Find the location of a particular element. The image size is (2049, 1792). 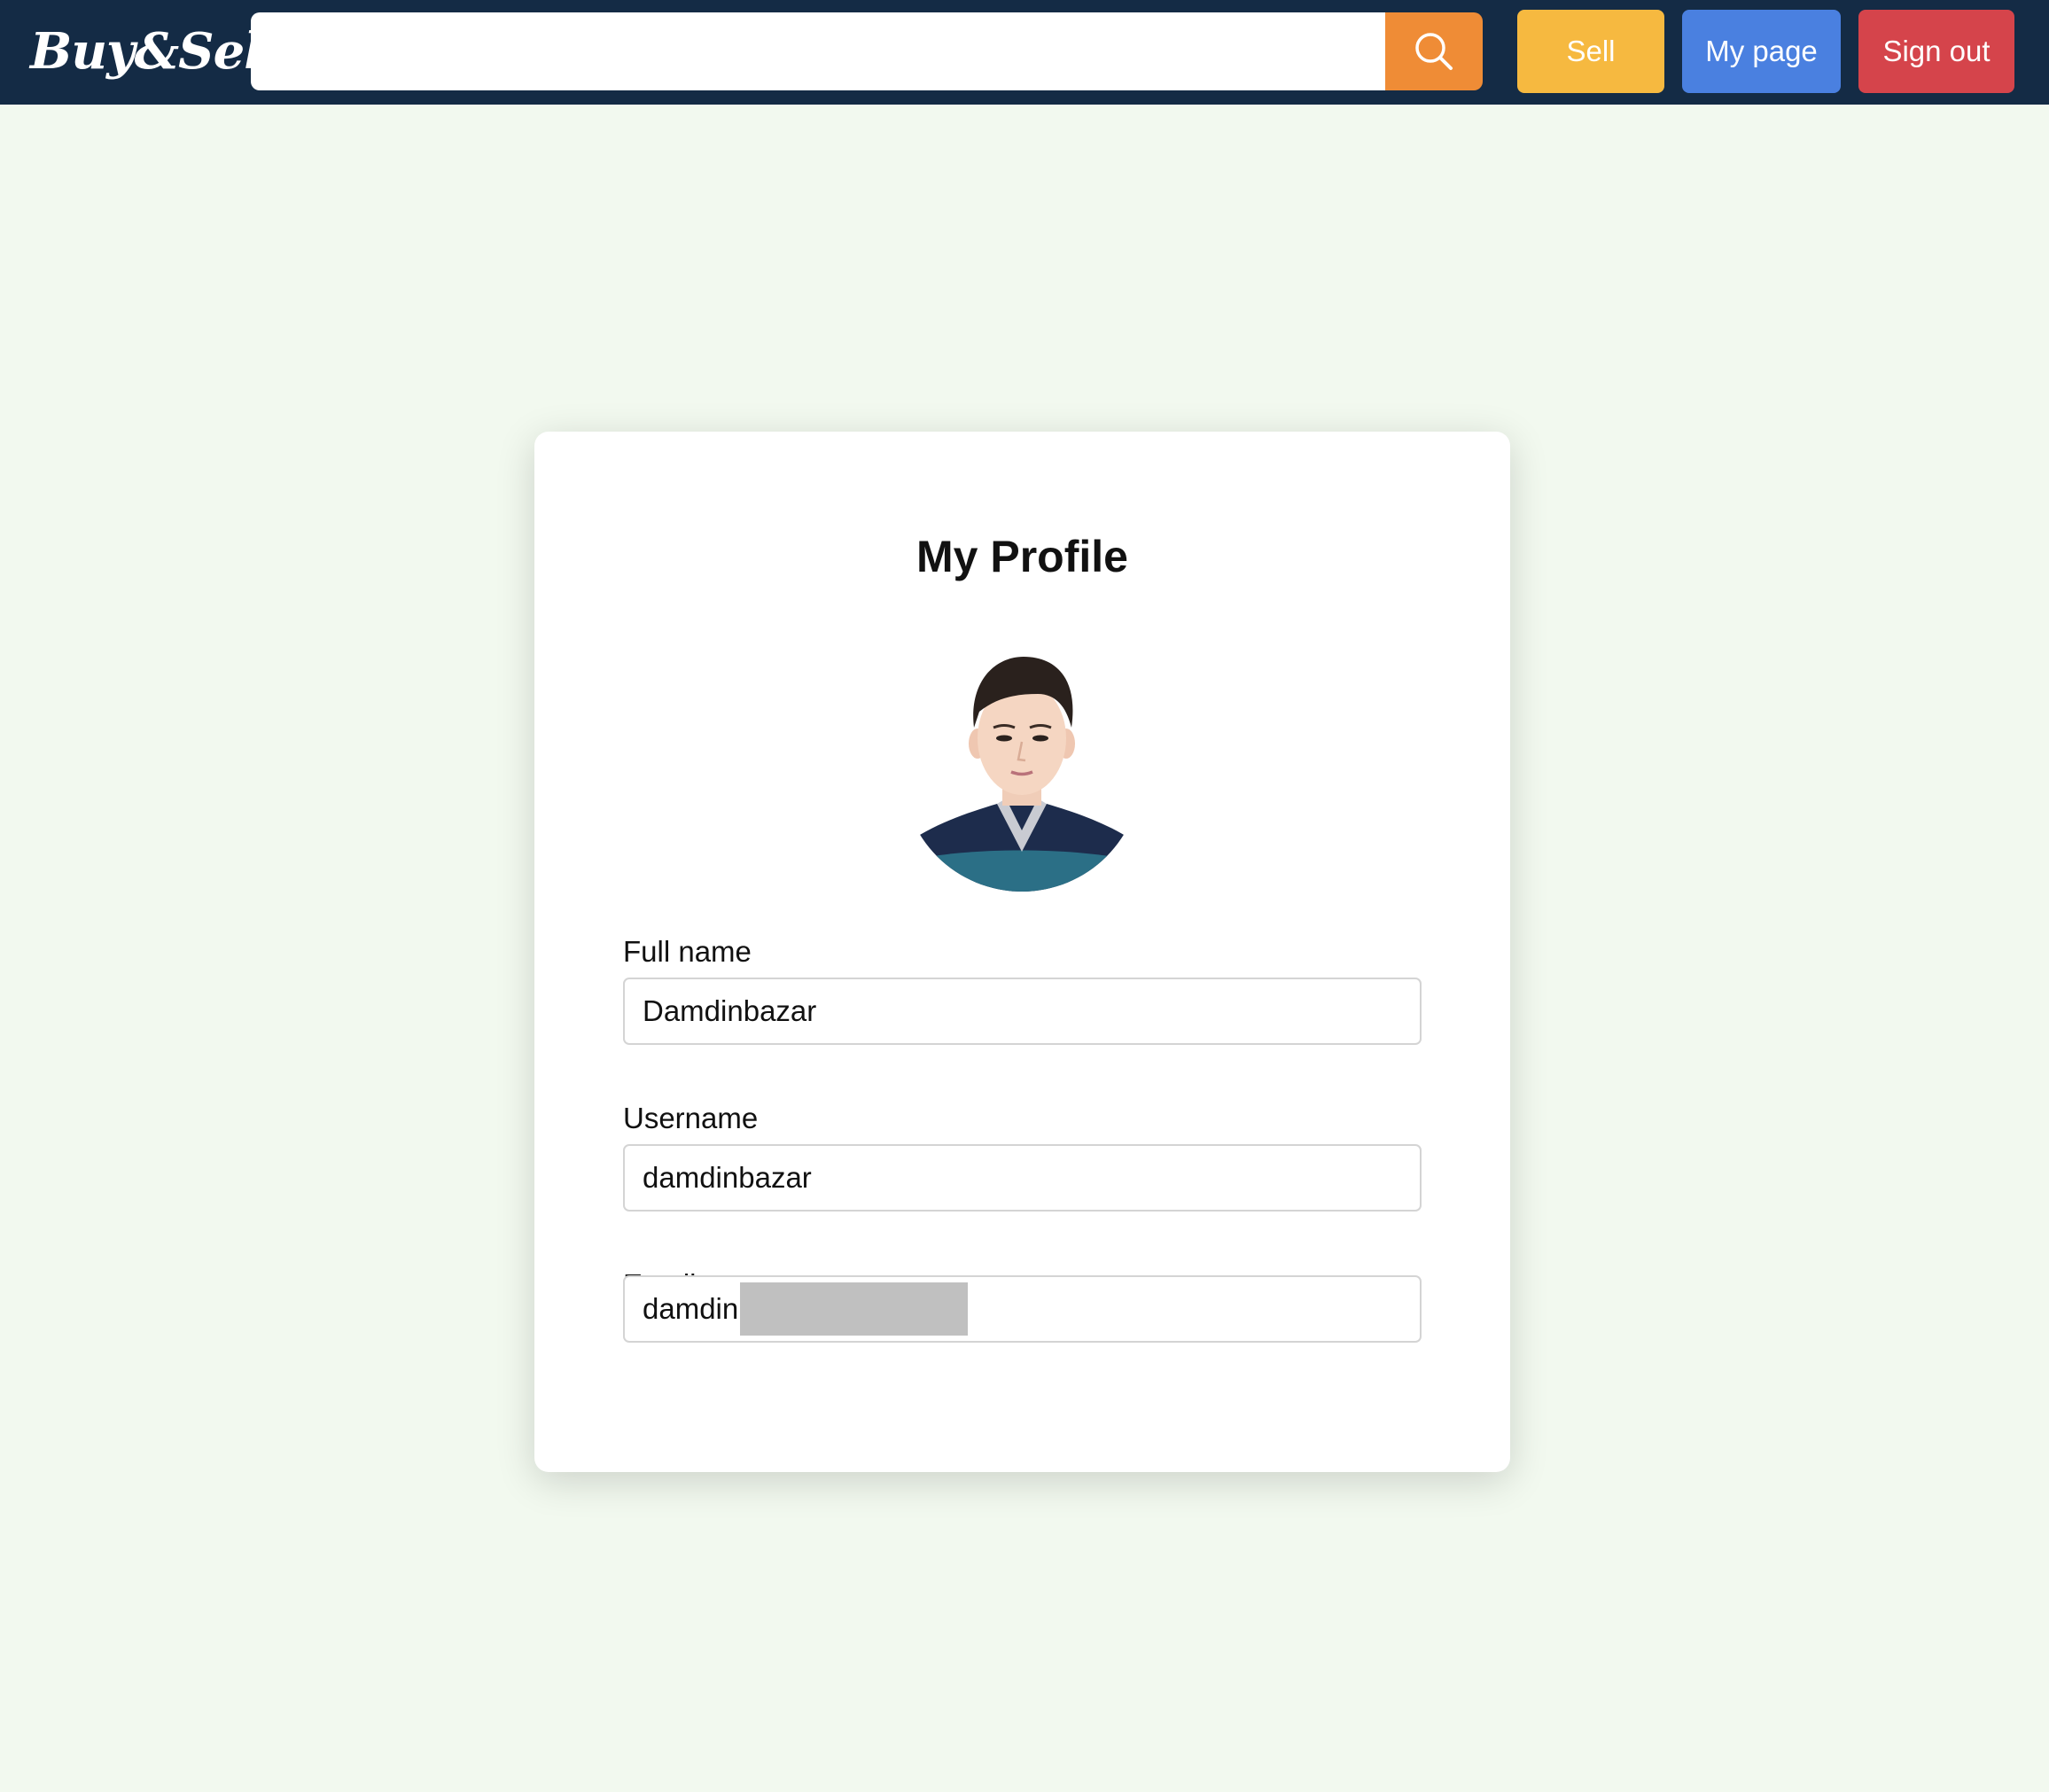

search-input is located at coordinates (818, 51).